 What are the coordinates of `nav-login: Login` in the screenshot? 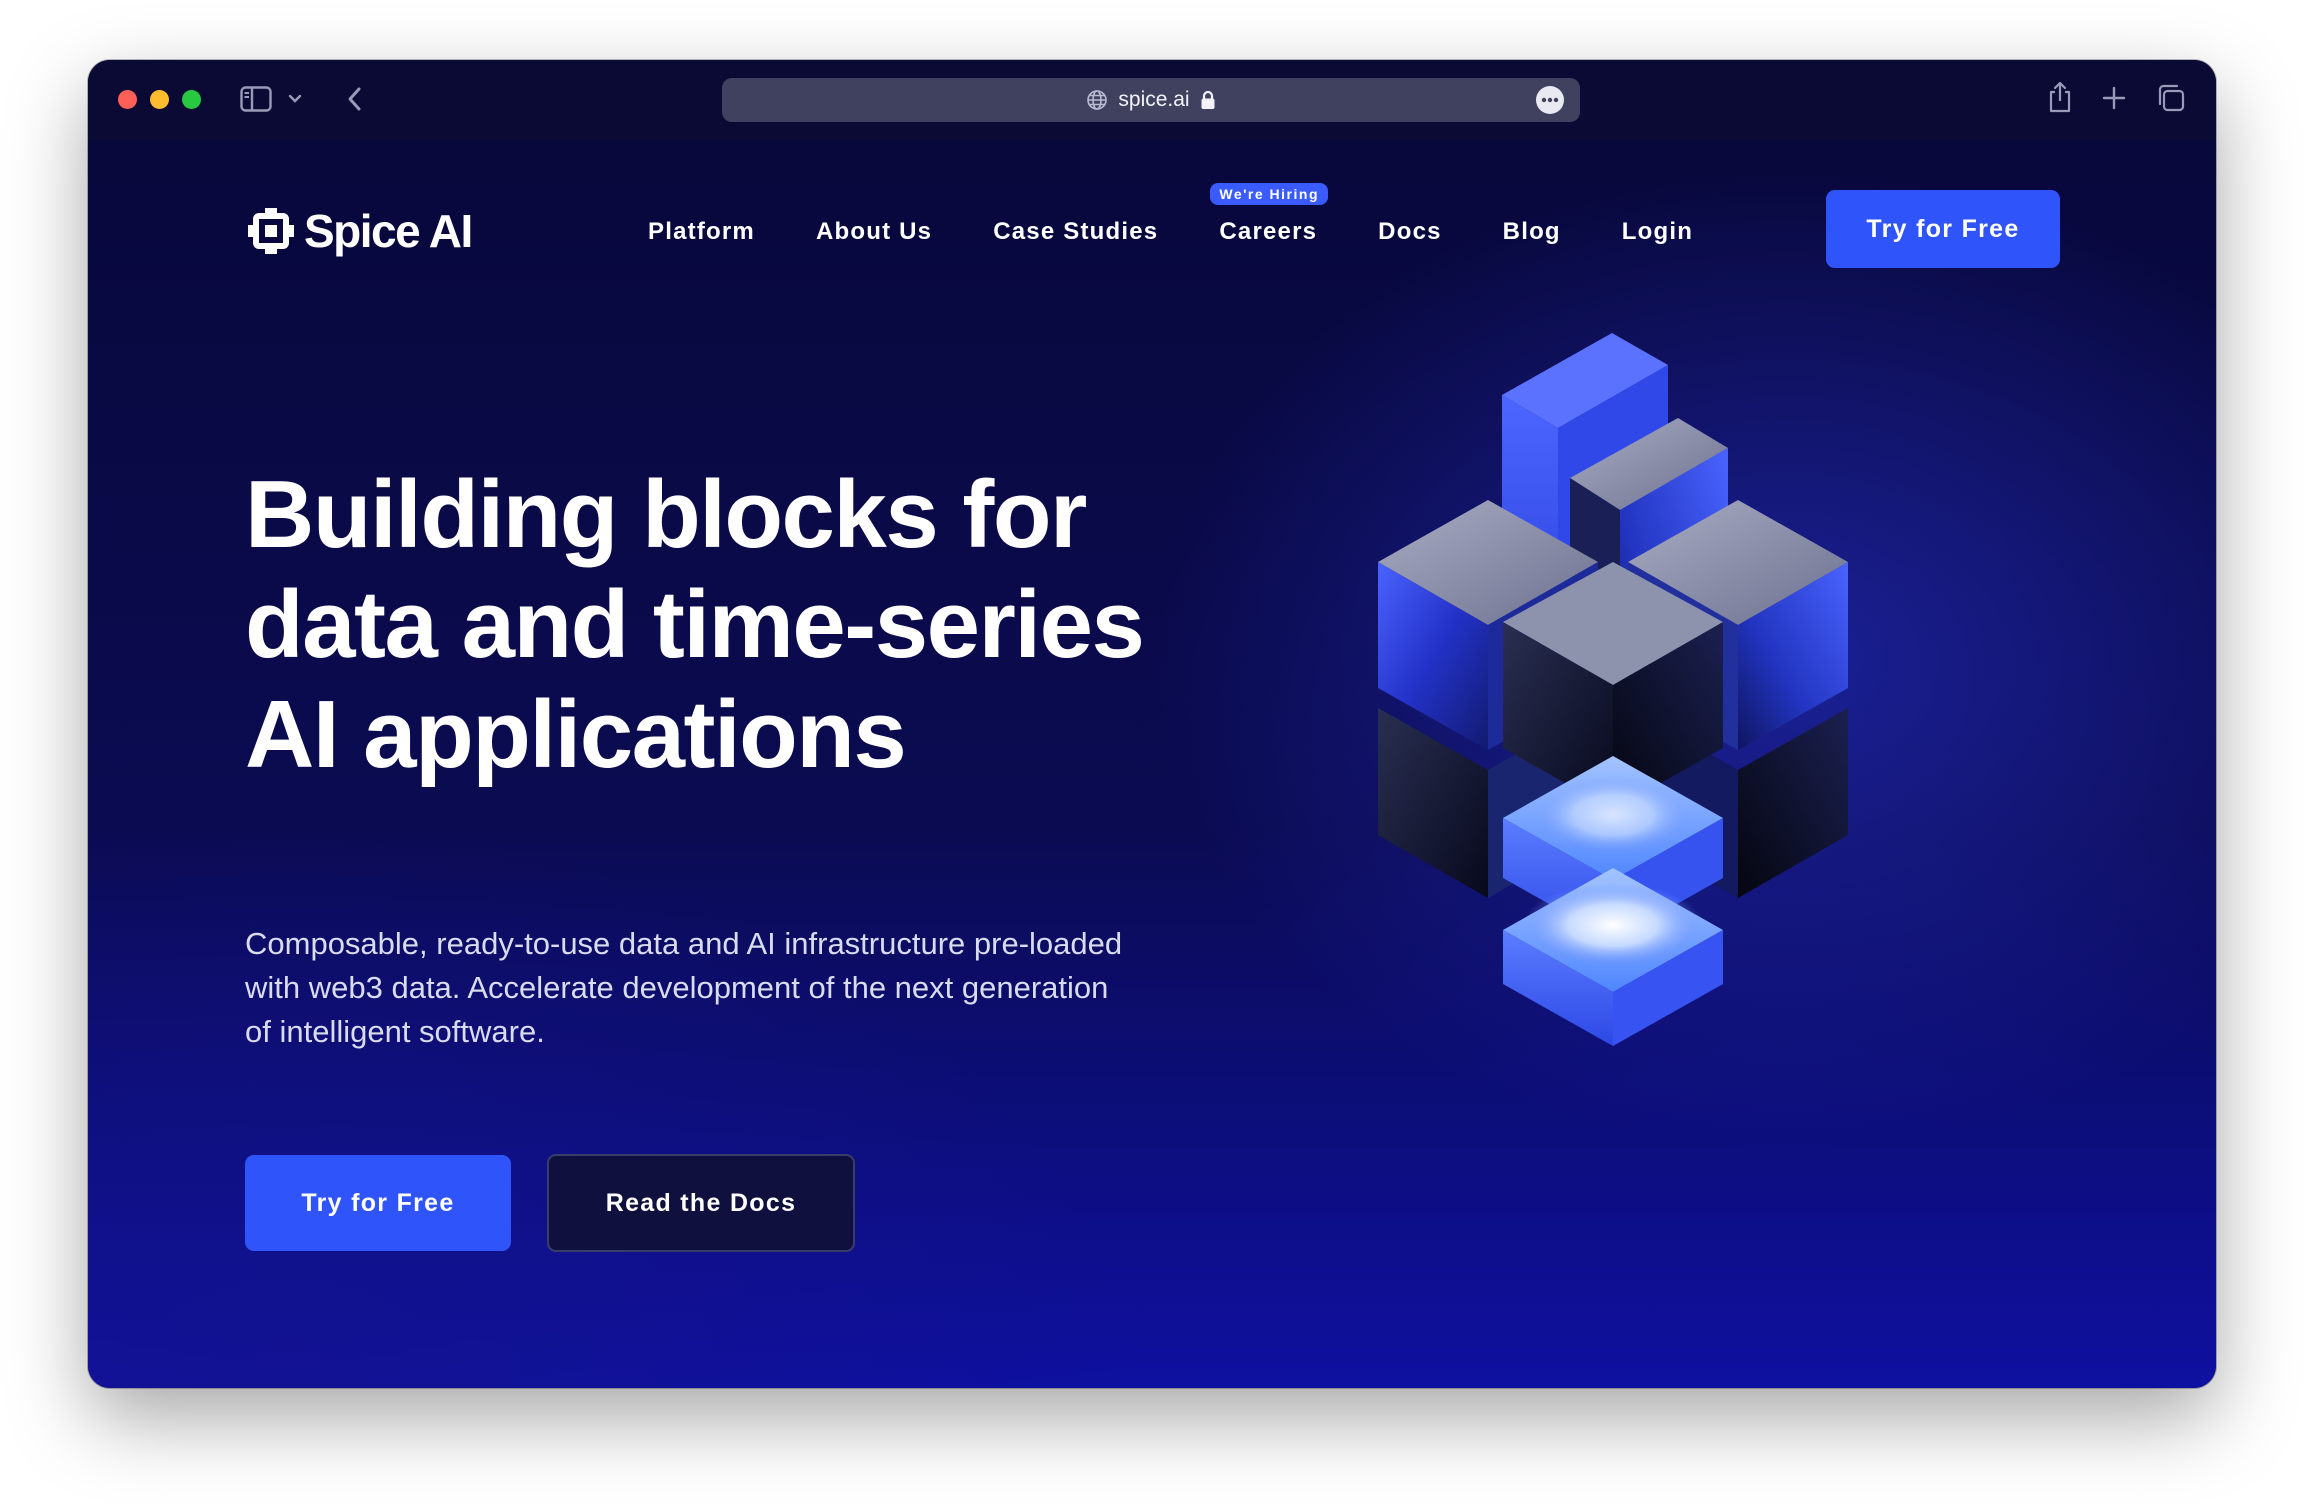 It's located at (1657, 232).